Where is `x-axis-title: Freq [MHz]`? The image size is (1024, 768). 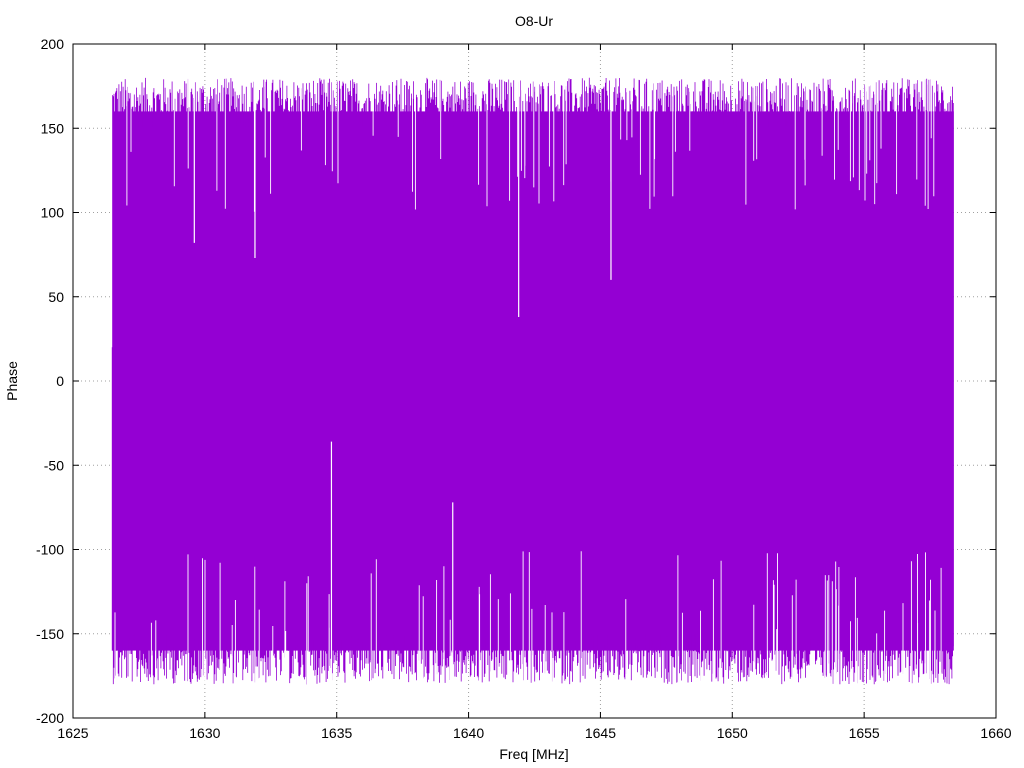
x-axis-title: Freq [MHz] is located at coordinates (533, 754).